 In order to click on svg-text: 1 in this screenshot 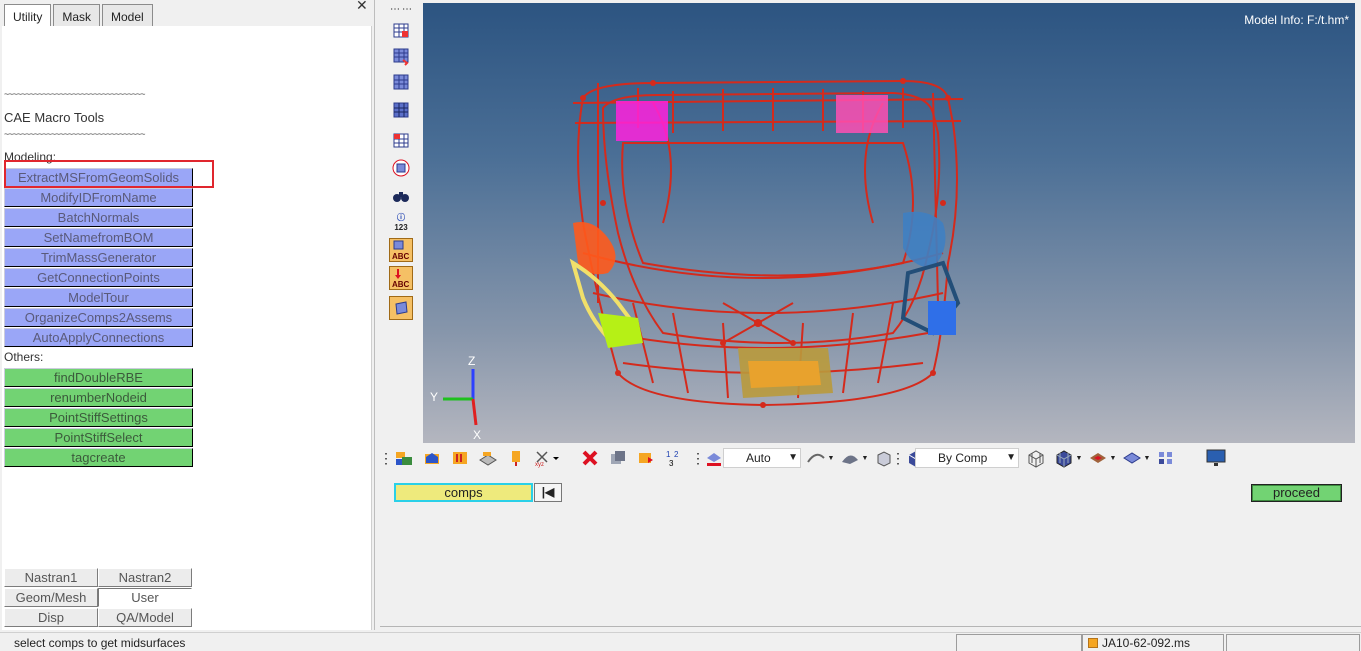, I will do `click(668, 454)`.